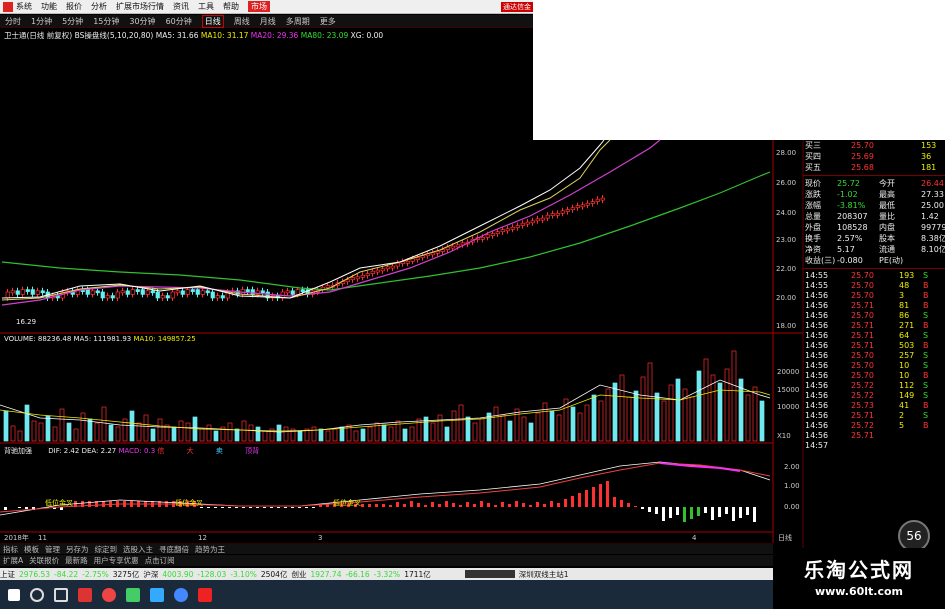 Image resolution: width=945 pixels, height=609 pixels. What do you see at coordinates (544, 574) in the screenshot?
I see `server-name: 深圳双线主站1` at bounding box center [544, 574].